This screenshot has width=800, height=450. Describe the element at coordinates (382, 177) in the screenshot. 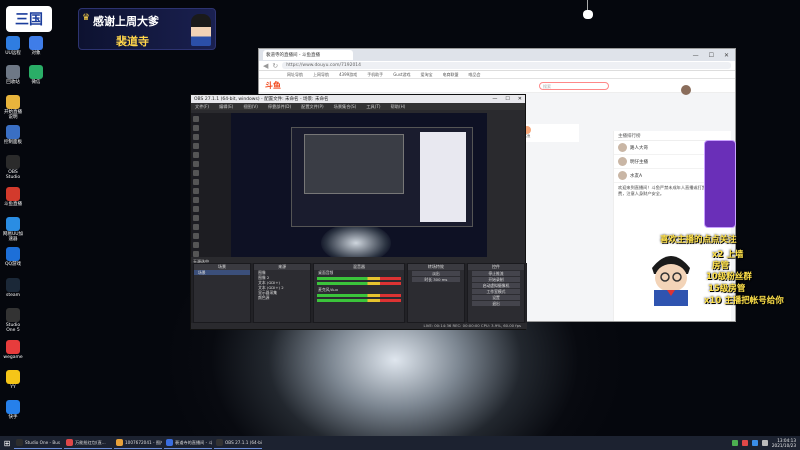

I see `nested-capture` at that location.